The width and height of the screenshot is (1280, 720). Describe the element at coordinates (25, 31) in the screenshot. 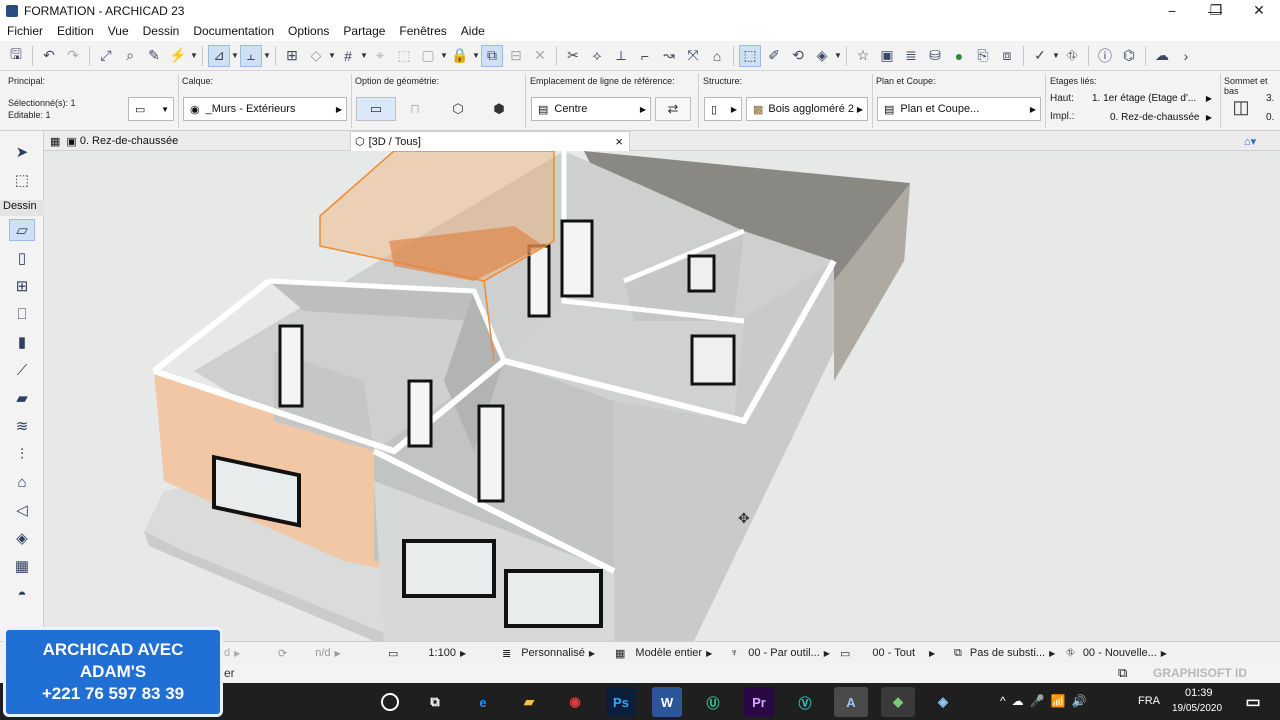

I see `menu-fichier: Fichier` at that location.